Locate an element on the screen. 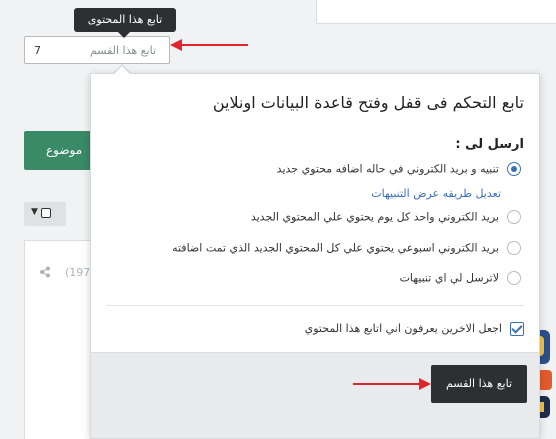  annotation-arrow-bottom is located at coordinates (392, 384).